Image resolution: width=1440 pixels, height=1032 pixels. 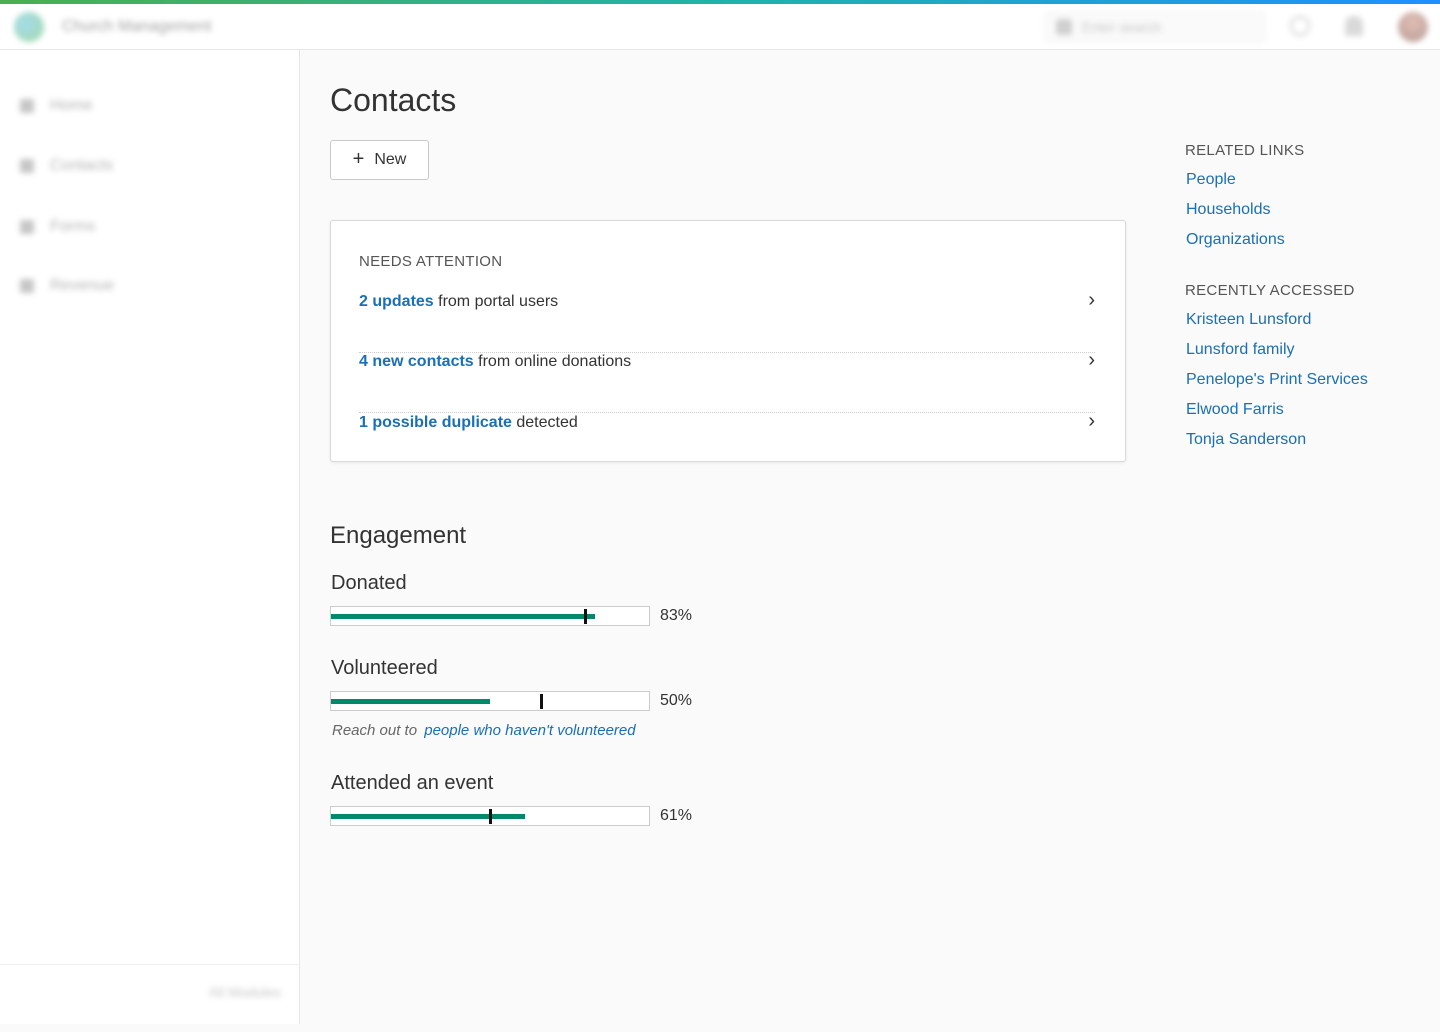 What do you see at coordinates (431, 261) in the screenshot?
I see `needs-attention-heading: NEEDS ATTENTION` at bounding box center [431, 261].